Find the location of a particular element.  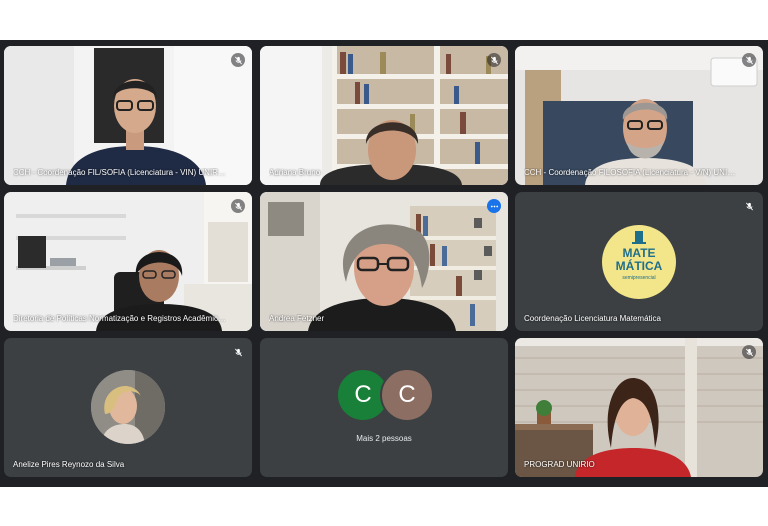

participant-name: Coordenação Licenciatura Matemática is located at coordinates (592, 318).